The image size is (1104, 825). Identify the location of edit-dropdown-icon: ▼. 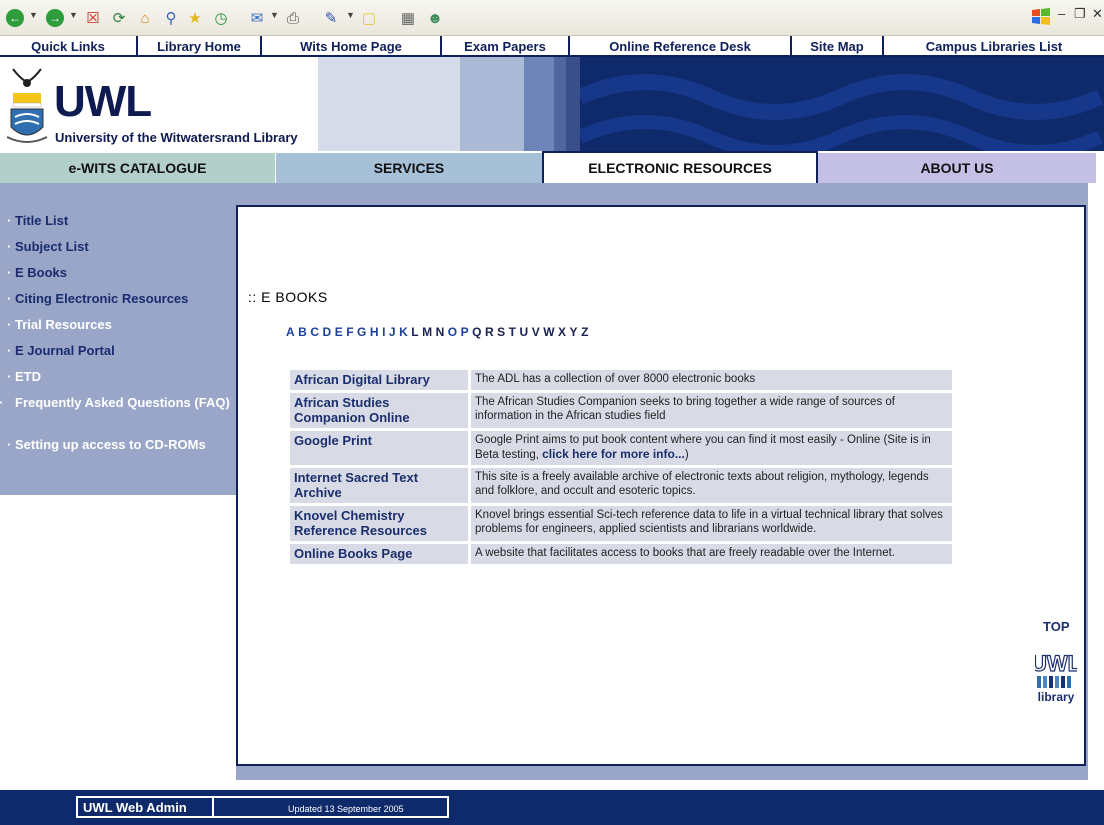
(350, 15).